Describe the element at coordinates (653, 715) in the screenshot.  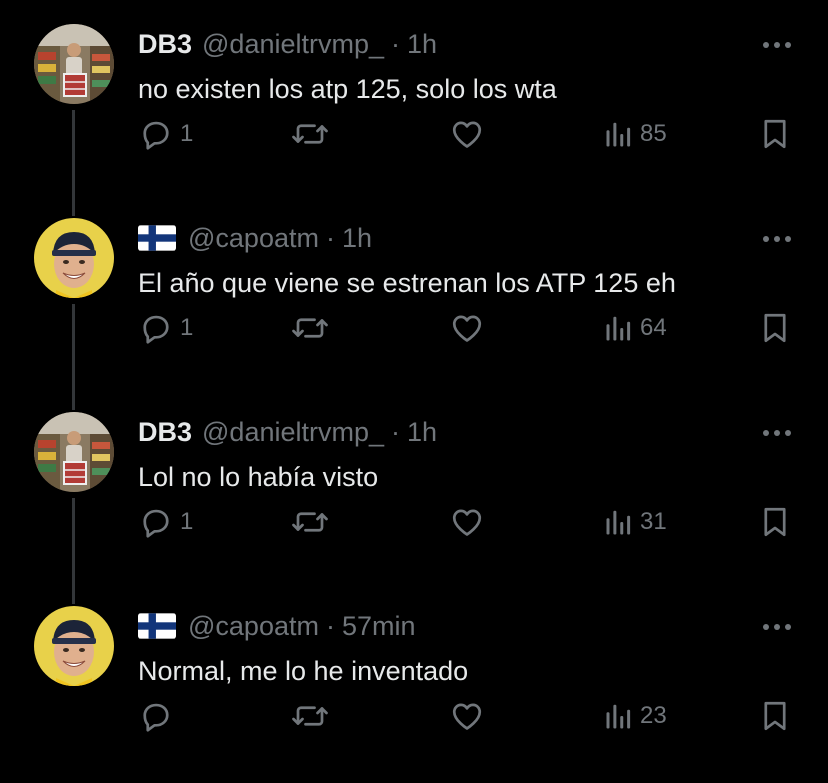
I see `view-count: 23` at that location.